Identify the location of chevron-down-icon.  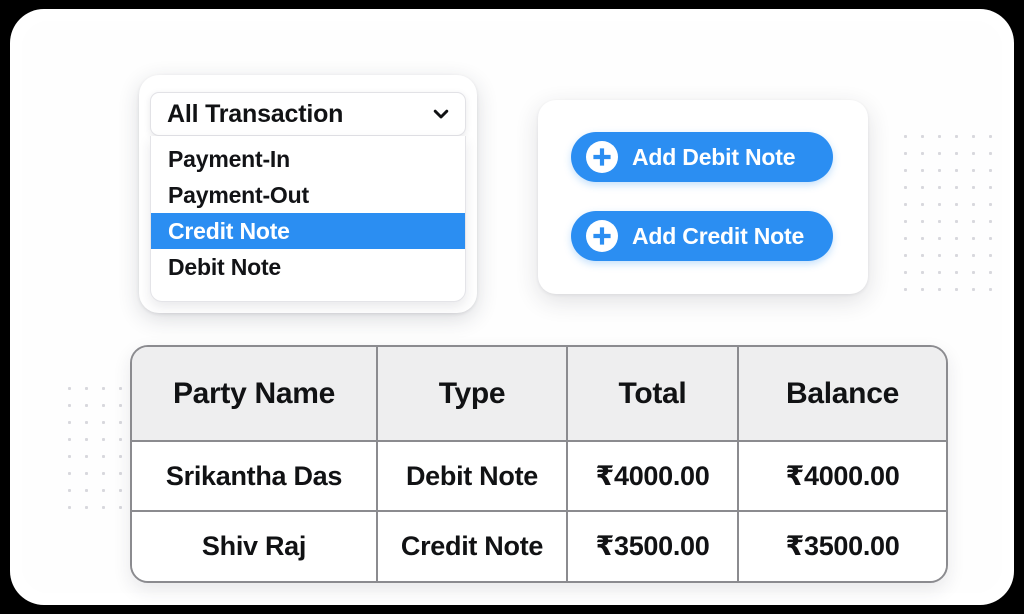
(441, 114).